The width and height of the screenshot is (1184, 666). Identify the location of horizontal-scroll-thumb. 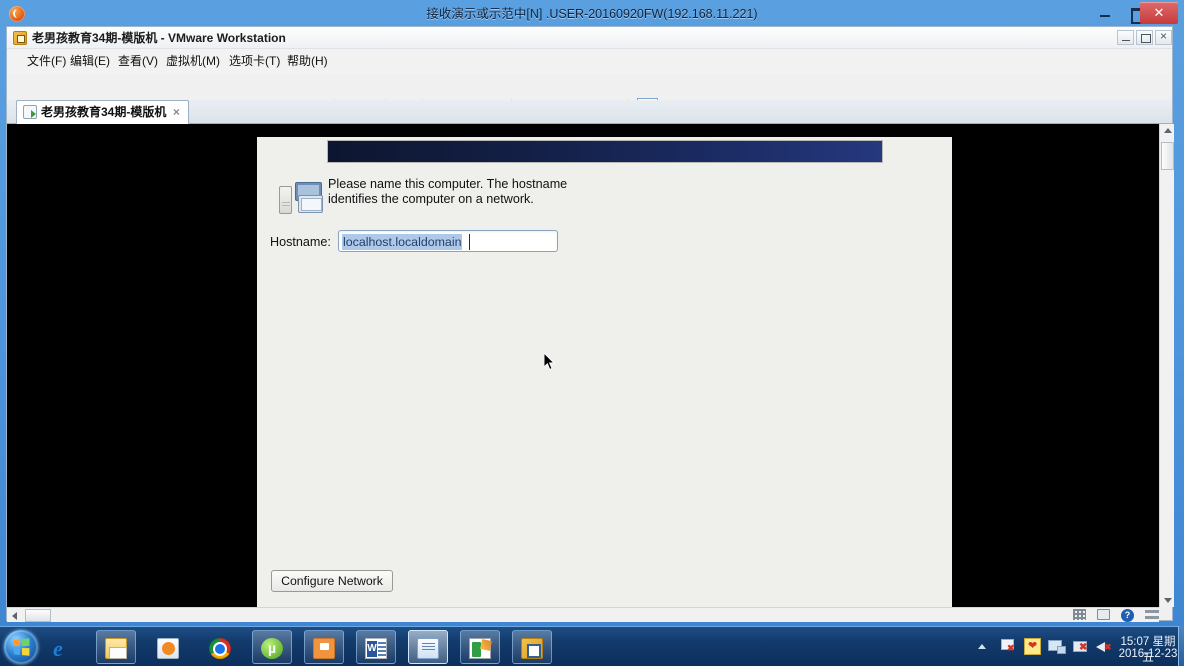
(38, 615).